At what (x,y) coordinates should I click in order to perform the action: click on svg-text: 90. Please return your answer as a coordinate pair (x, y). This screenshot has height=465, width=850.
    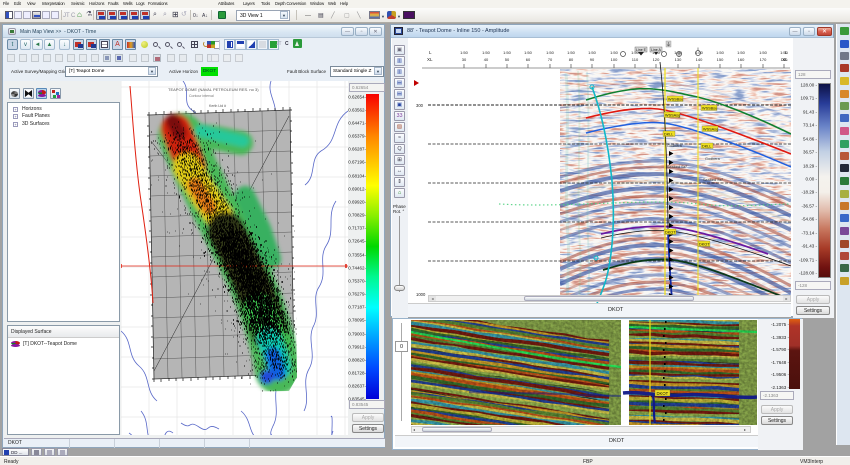
    Looking at the image, I should click on (592, 59).